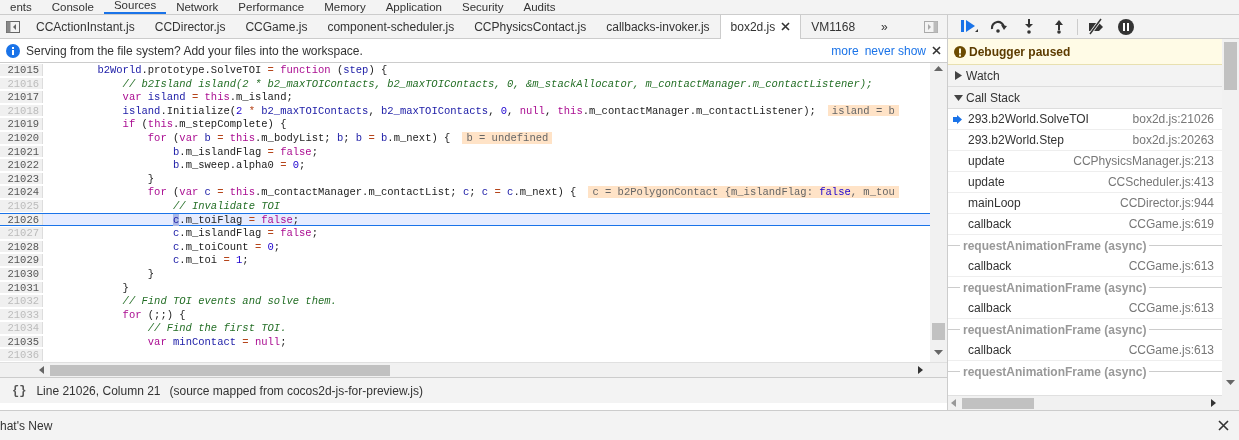 The height and width of the screenshot is (440, 1239). Describe the element at coordinates (21, 260) in the screenshot. I see `line-number: 21029` at that location.